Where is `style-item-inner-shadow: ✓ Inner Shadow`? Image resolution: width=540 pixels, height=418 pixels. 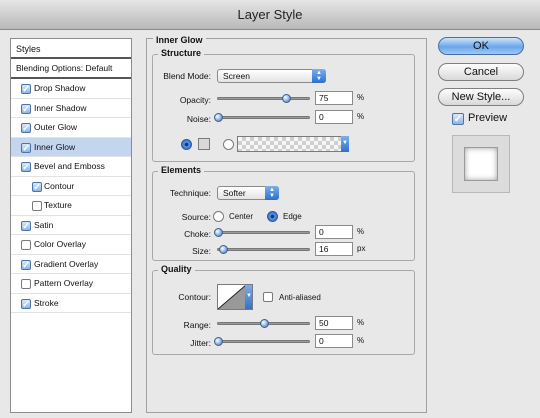
style-item-inner-shadow: ✓ Inner Shadow is located at coordinates (71, 108).